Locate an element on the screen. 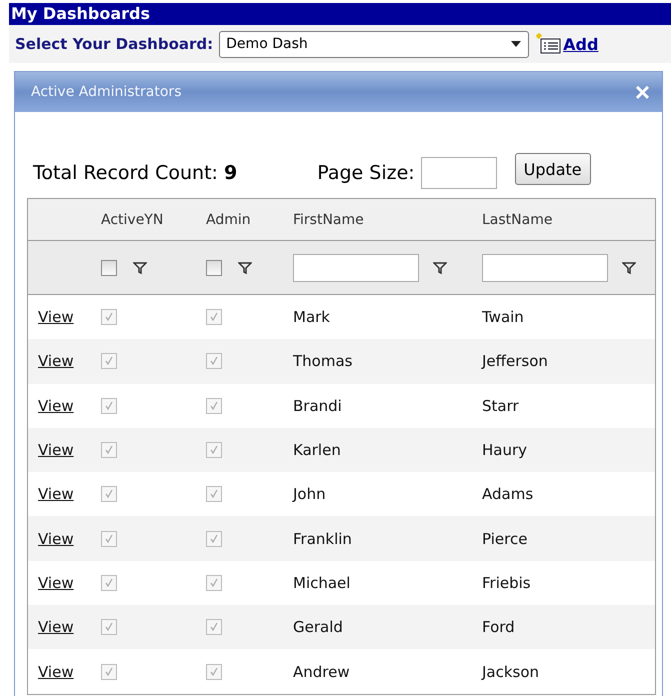 Image resolution: width=671 pixels, height=696 pixels. table-cell-text: Karlen is located at coordinates (317, 450).